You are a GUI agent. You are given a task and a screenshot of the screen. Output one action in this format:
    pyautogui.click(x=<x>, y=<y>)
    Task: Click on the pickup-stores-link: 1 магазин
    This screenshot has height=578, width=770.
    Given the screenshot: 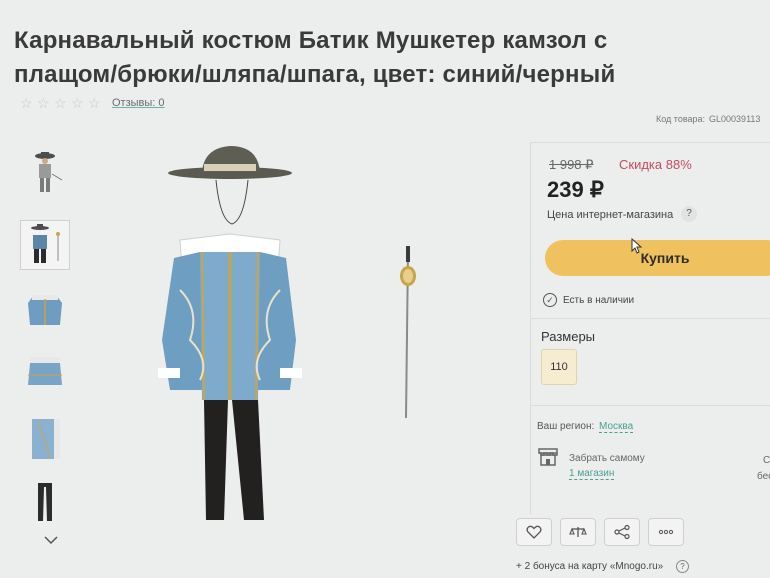 What is the action you would take?
    pyautogui.click(x=592, y=474)
    